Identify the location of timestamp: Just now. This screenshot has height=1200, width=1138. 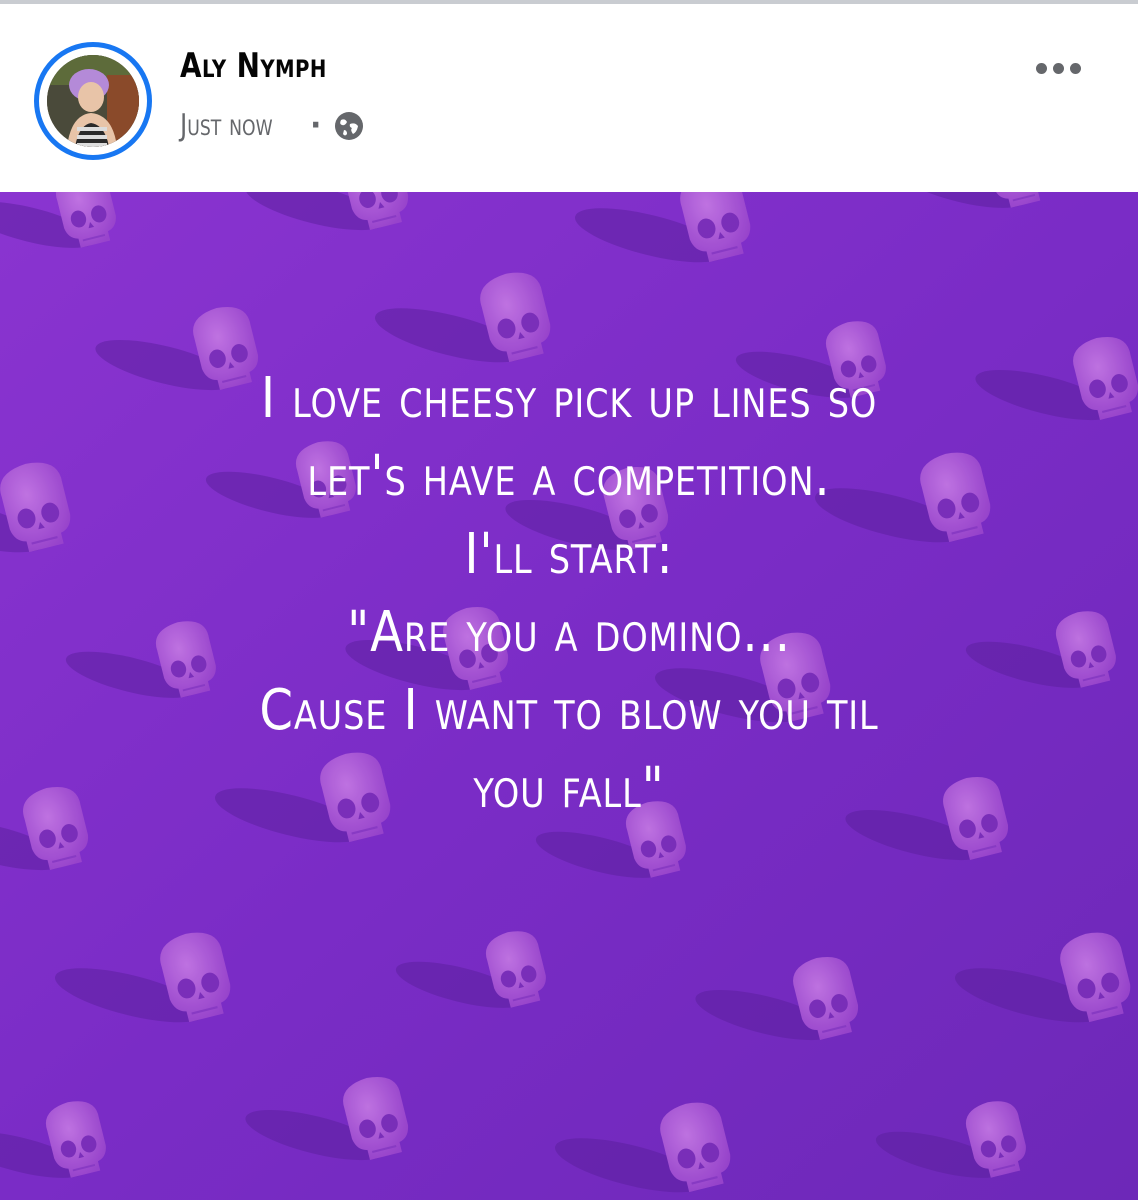
(231, 125).